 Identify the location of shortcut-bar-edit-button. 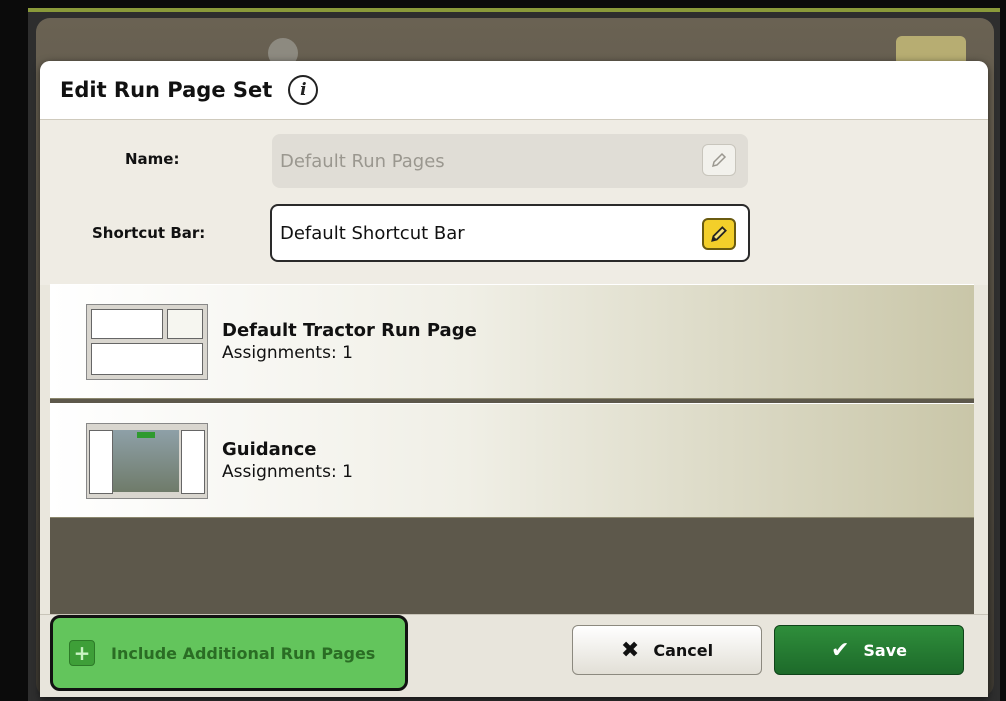
(719, 234).